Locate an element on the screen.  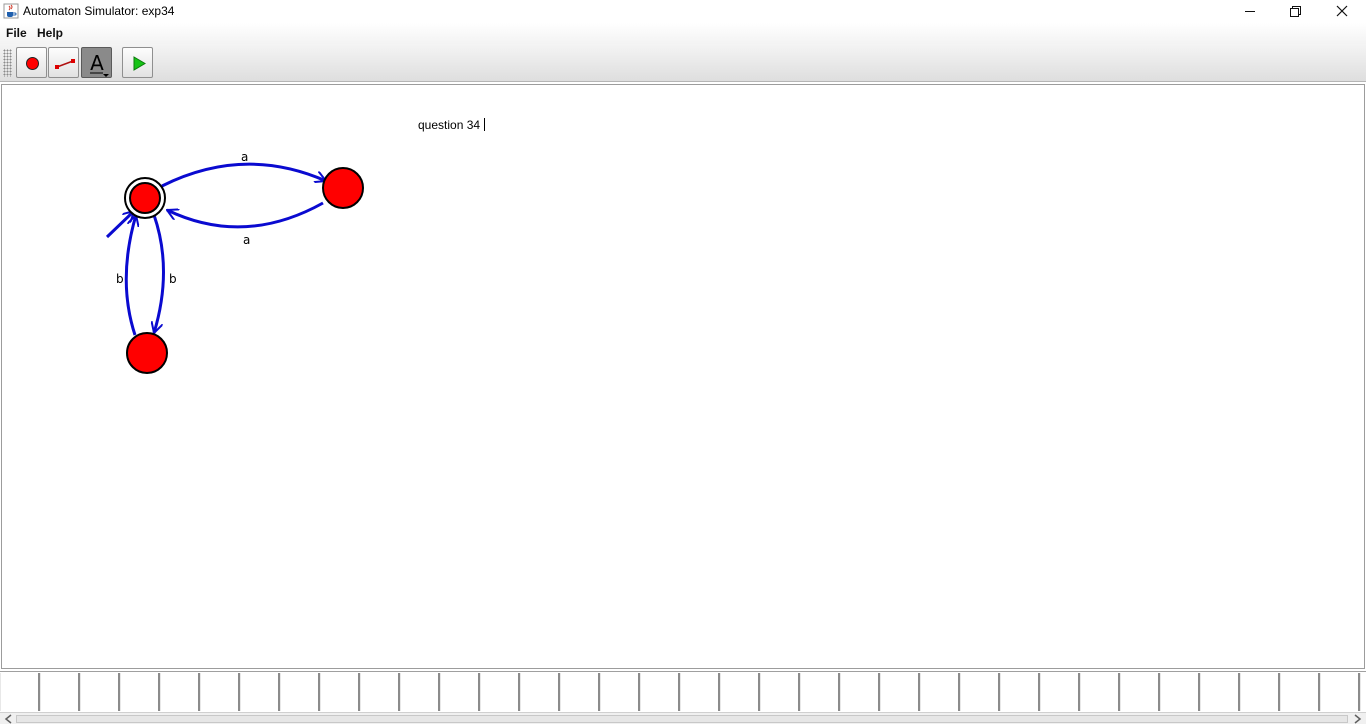
close-icon is located at coordinates (1342, 11).